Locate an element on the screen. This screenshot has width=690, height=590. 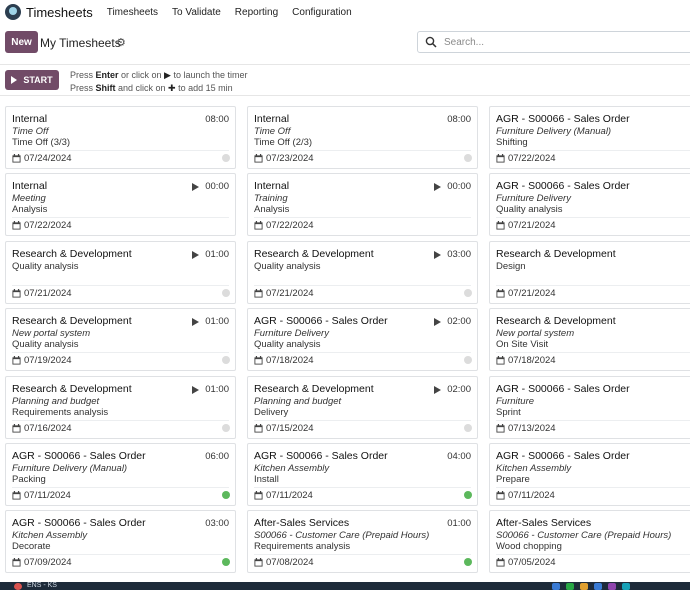
app-name: Timesheets is located at coordinates (59, 12).